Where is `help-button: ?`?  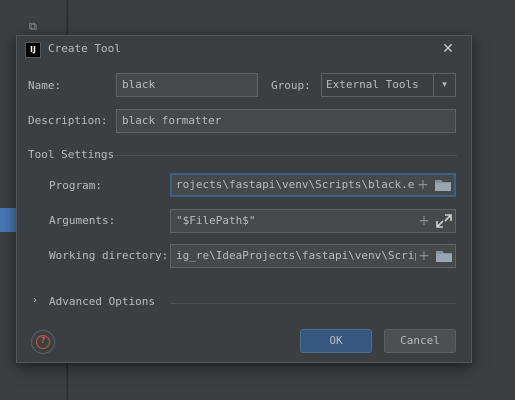 help-button: ? is located at coordinates (43, 342).